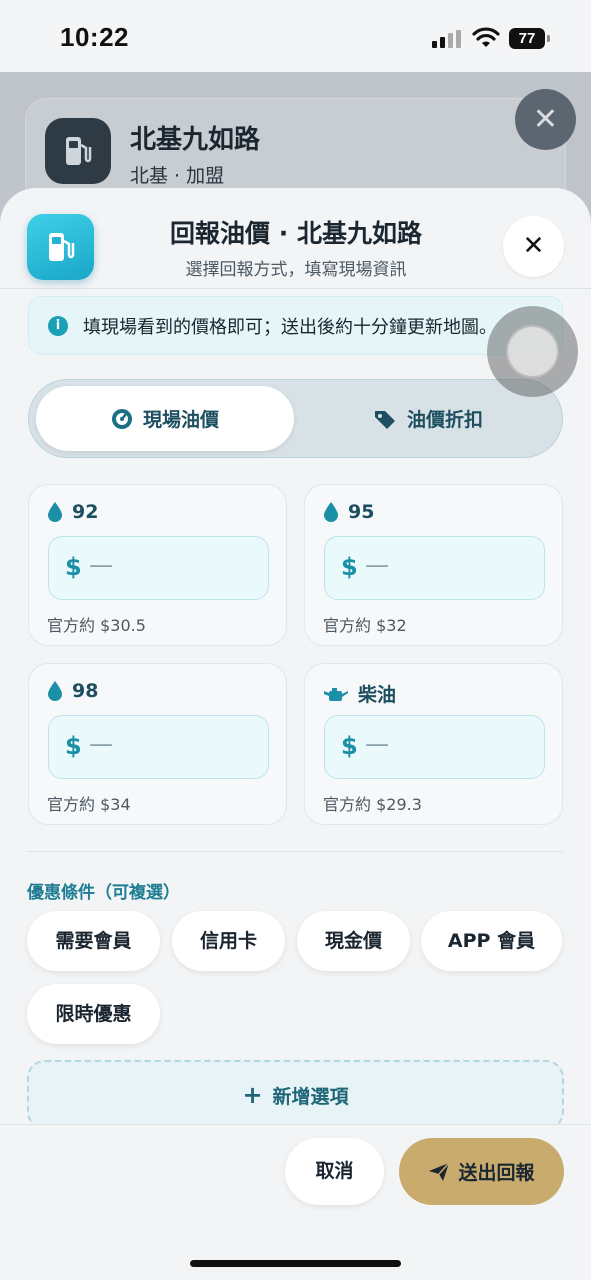  I want to click on tab-label: 現場油價, so click(180, 420).